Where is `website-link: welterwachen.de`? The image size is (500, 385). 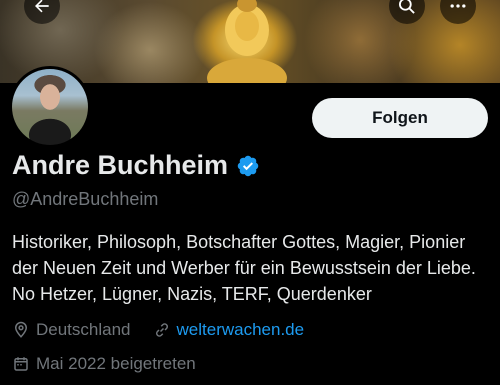 website-link: welterwachen.de is located at coordinates (241, 330).